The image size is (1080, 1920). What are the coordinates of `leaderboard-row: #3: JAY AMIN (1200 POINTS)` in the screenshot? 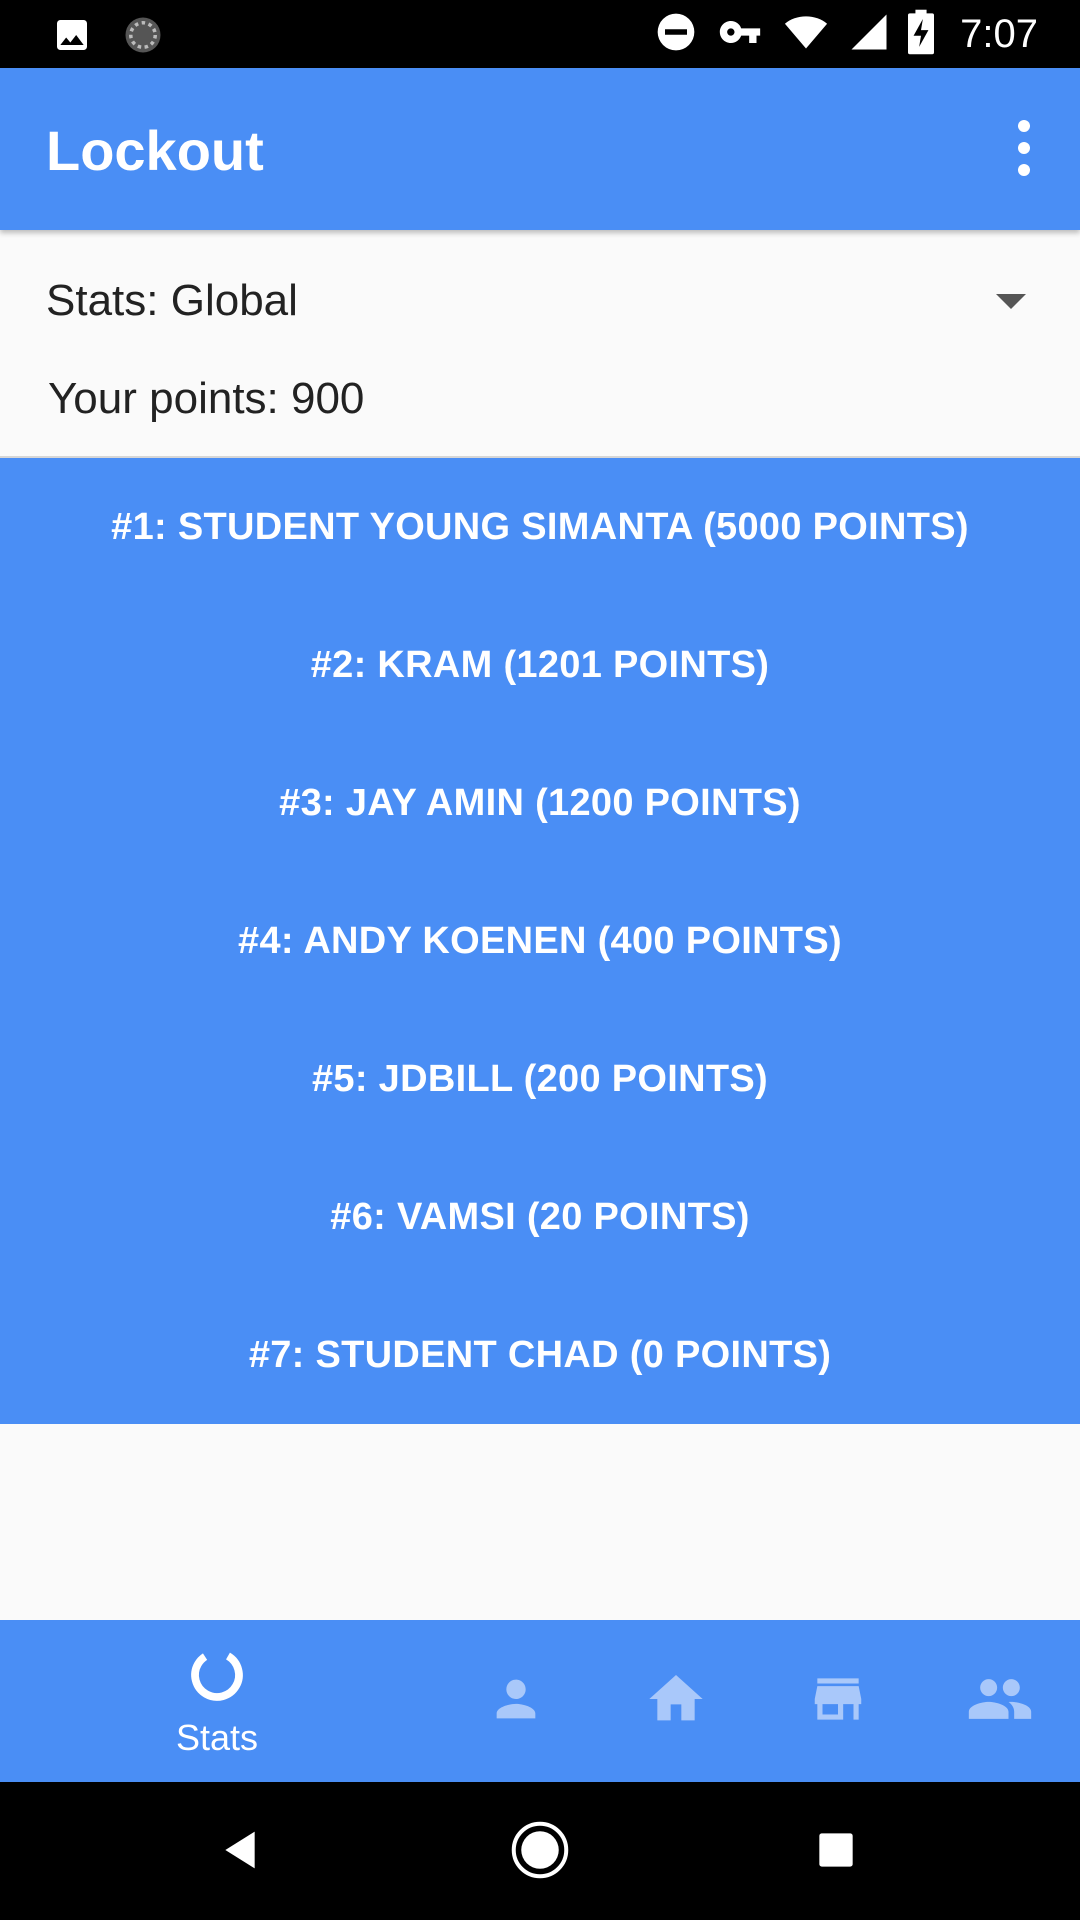 It's located at (540, 803).